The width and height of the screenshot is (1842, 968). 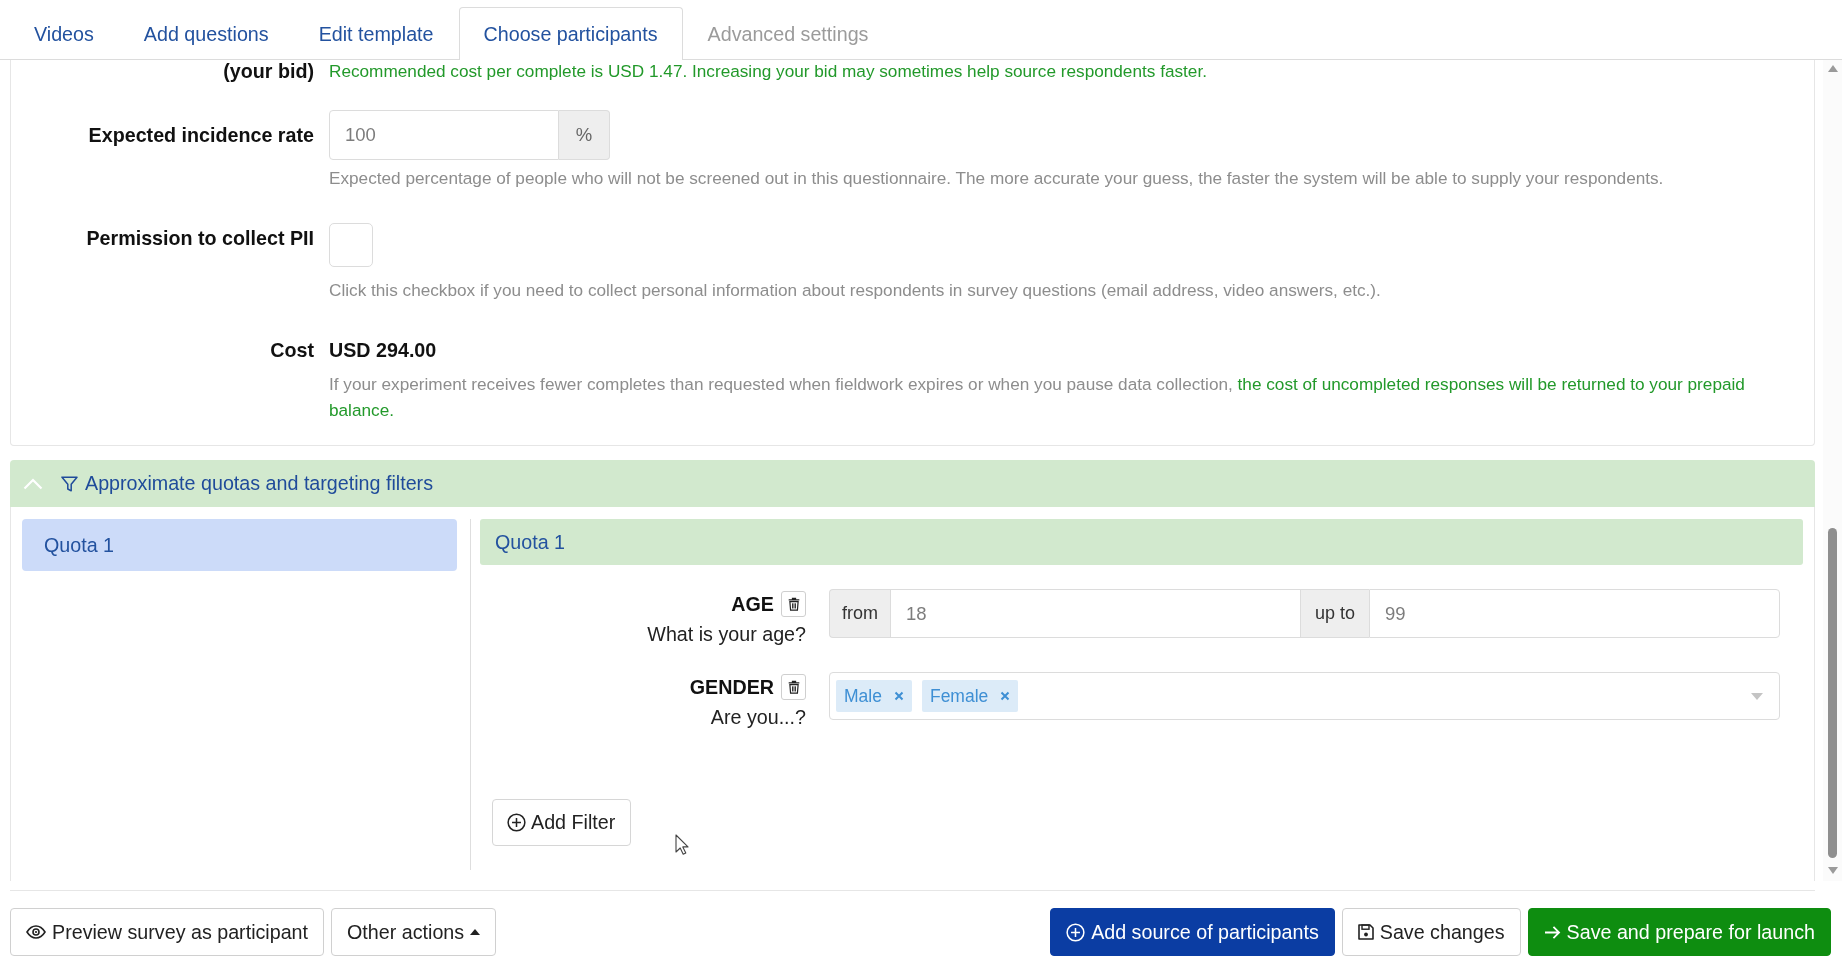 I want to click on help-text: If your experiment receives fewer completes than requested when fieldwork expires or when you pause data collection, the cost of uncompleted responses will be returned to your prepaid balance., so click(x=1037, y=397).